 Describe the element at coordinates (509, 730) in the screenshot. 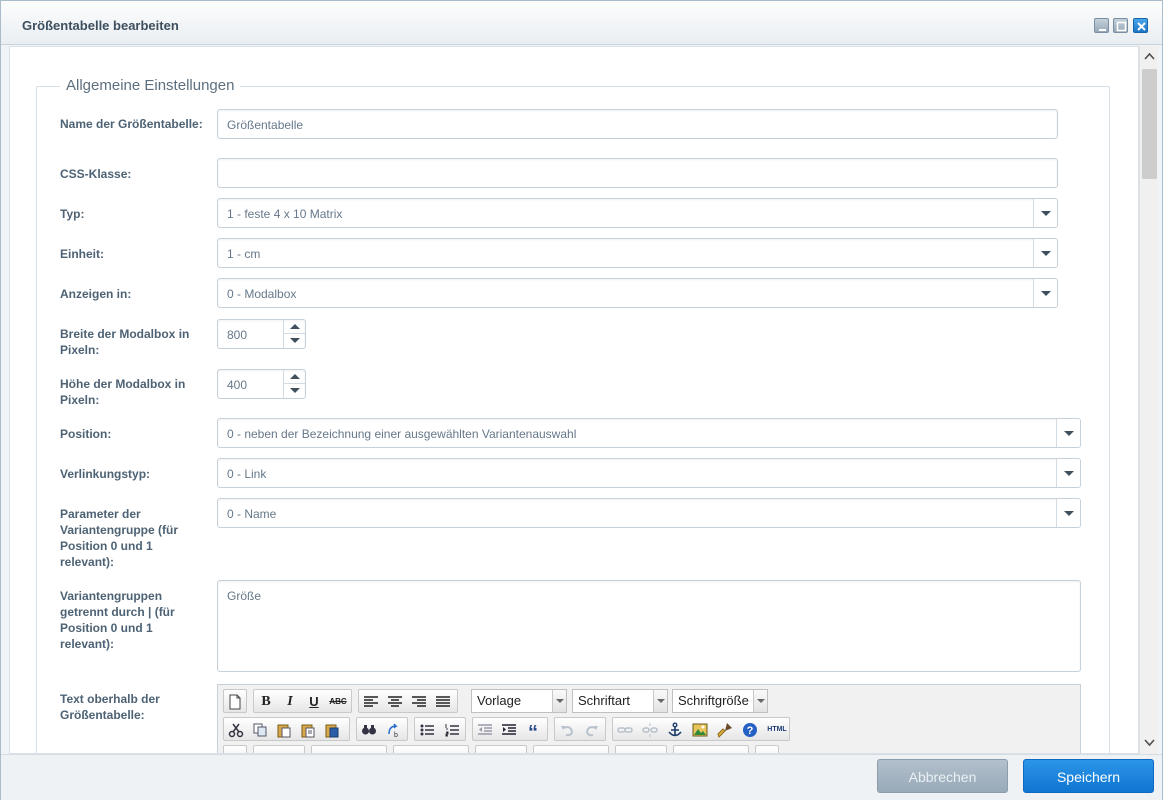

I see `indent-icon` at that location.